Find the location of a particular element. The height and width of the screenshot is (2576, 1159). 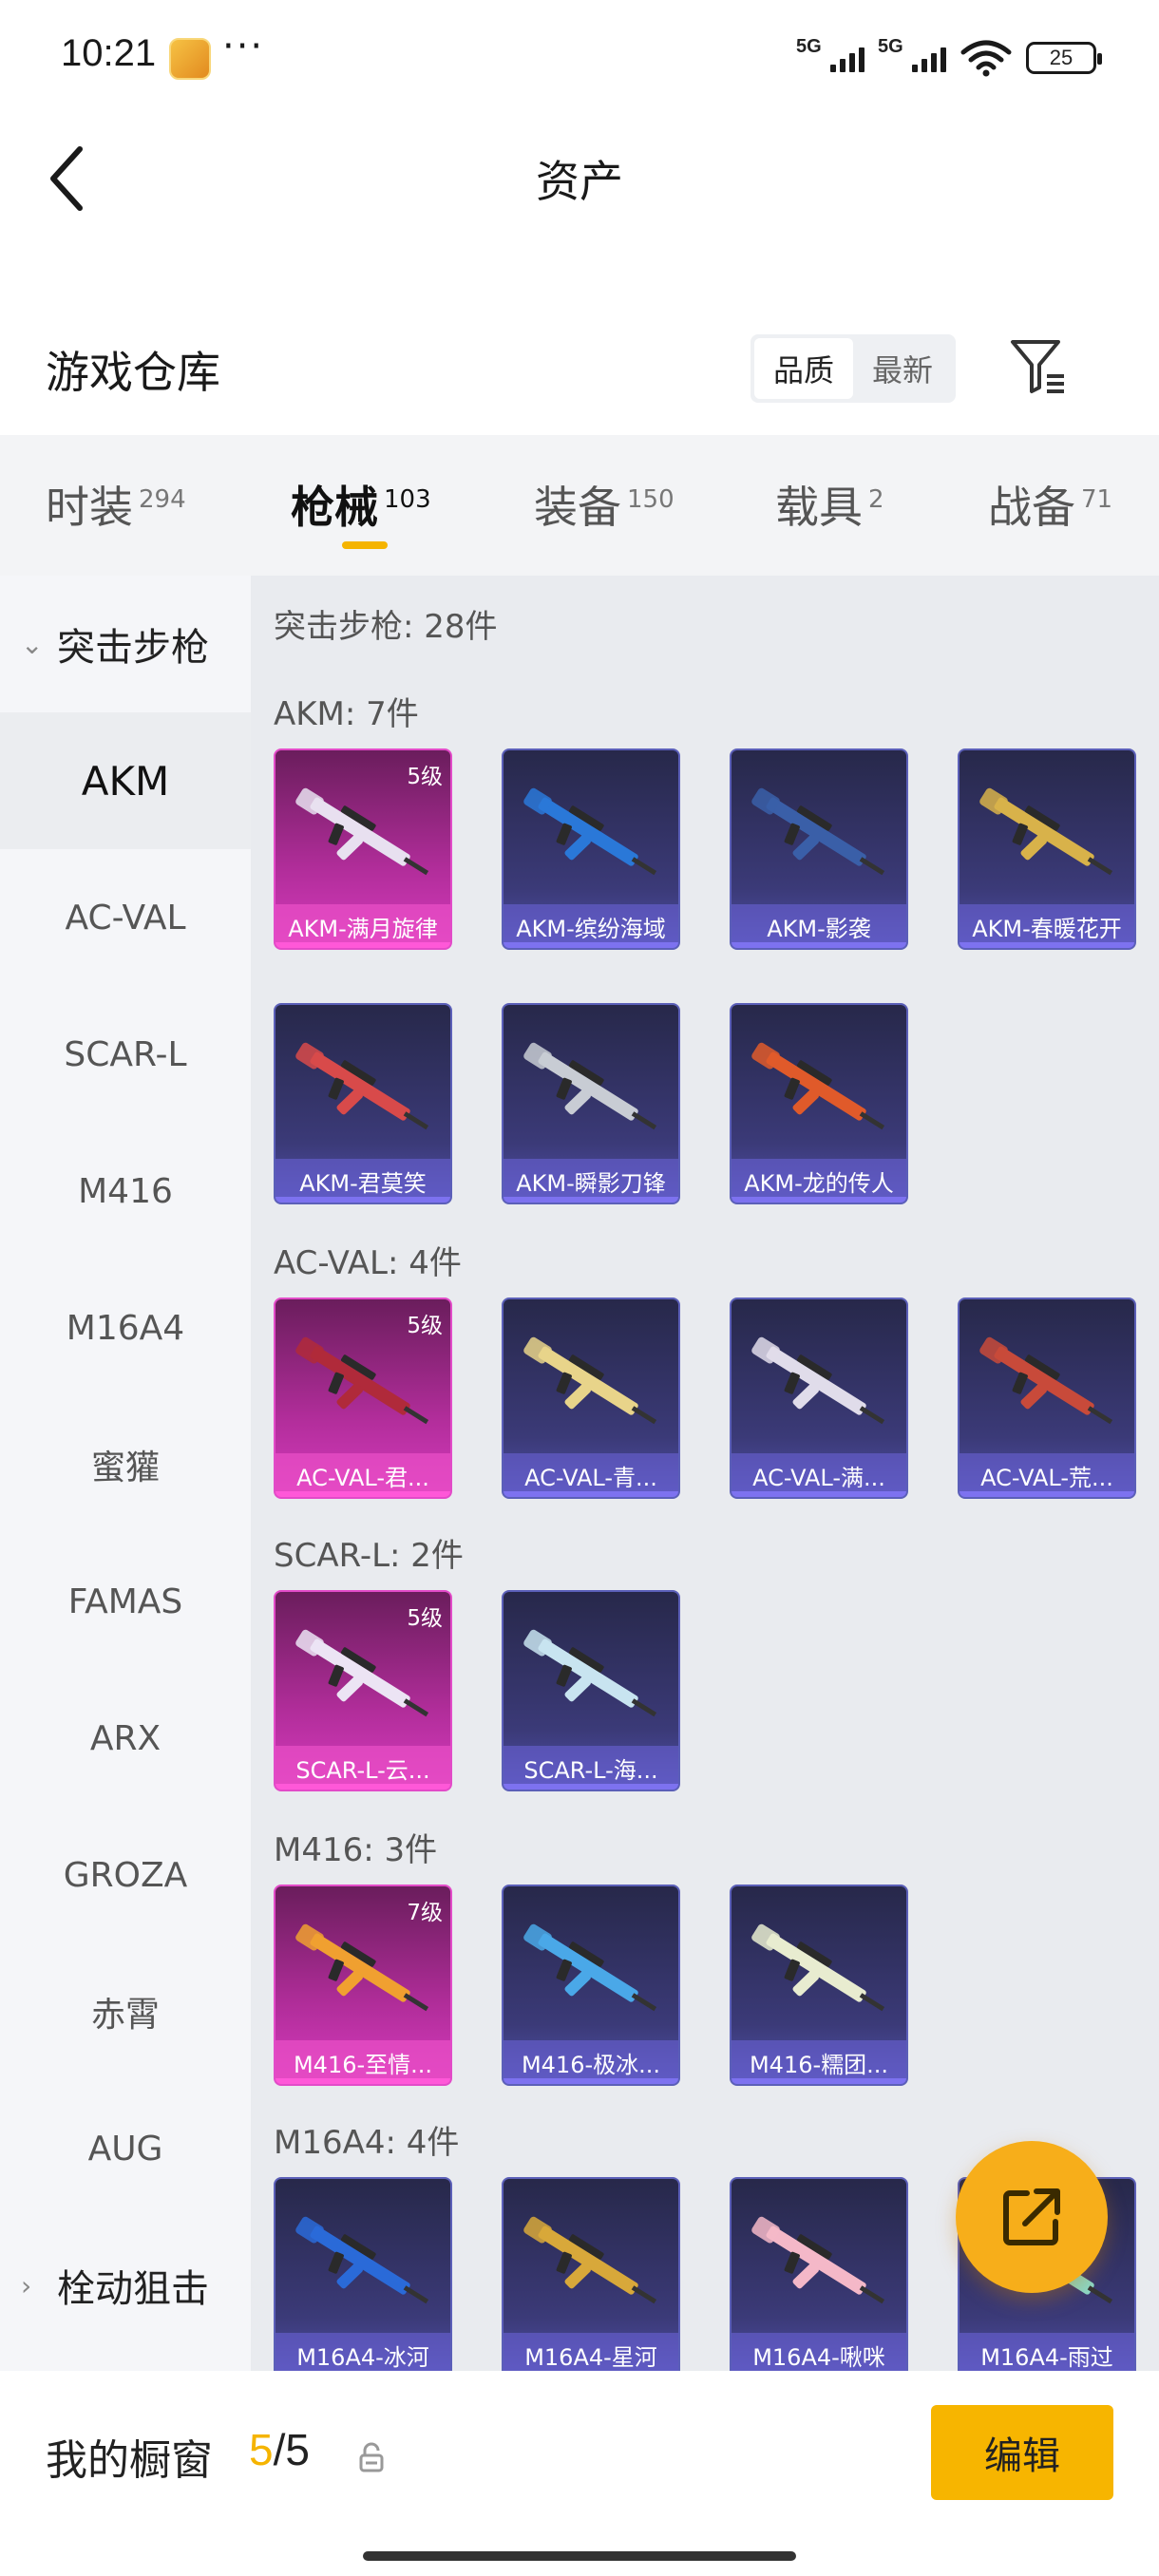

app-notification-icon is located at coordinates (190, 59).